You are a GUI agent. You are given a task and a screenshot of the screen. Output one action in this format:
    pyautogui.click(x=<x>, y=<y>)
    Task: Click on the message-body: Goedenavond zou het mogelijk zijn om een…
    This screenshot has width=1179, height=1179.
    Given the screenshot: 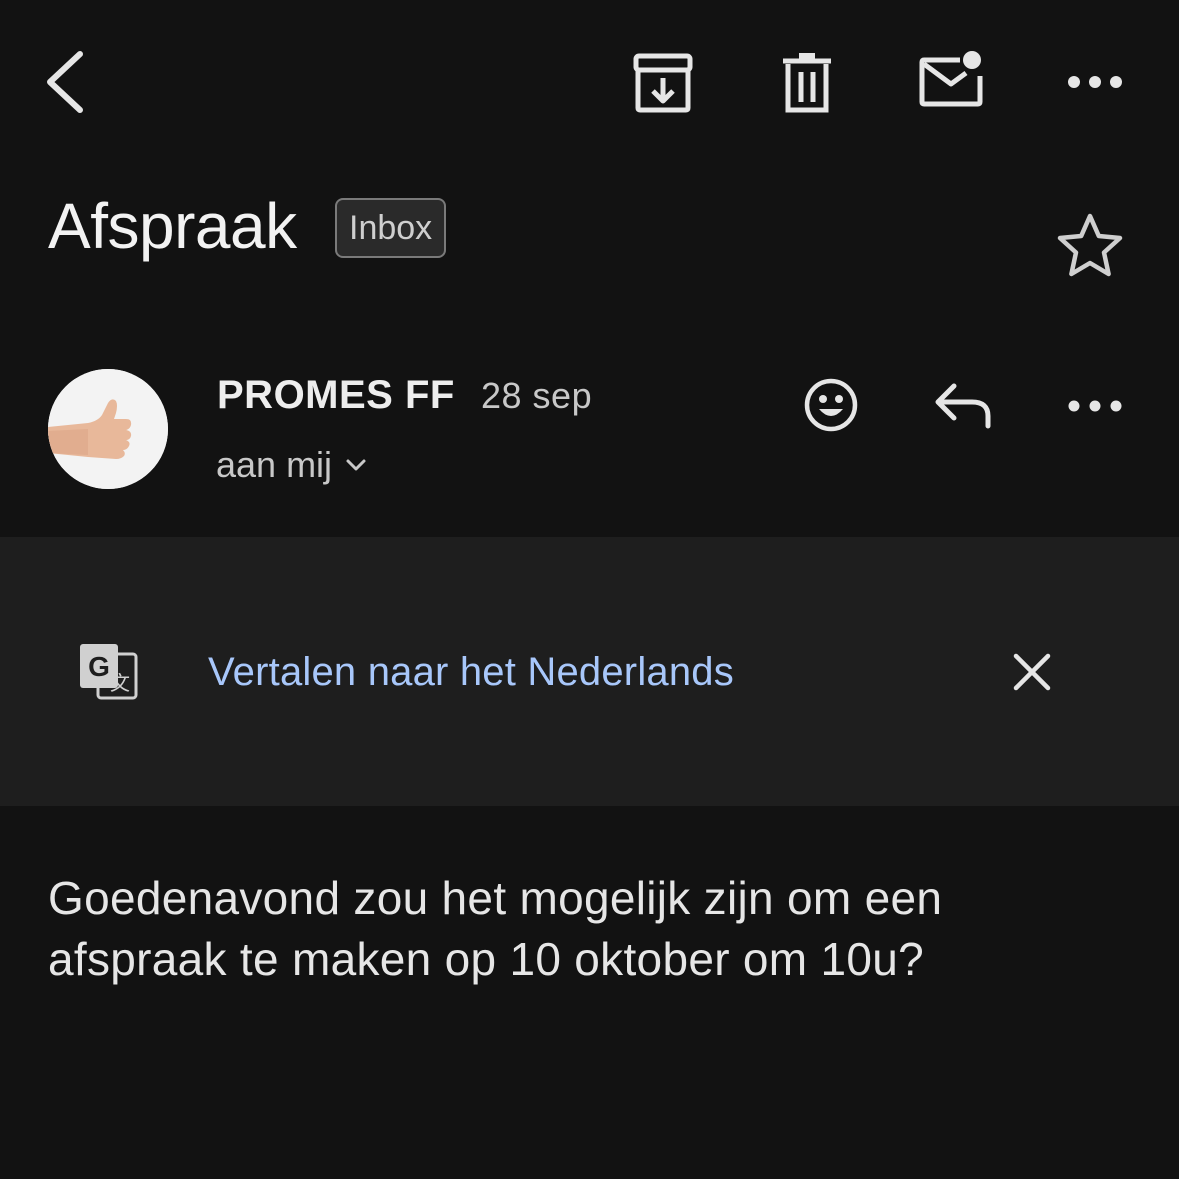 What is the action you would take?
    pyautogui.click(x=495, y=928)
    